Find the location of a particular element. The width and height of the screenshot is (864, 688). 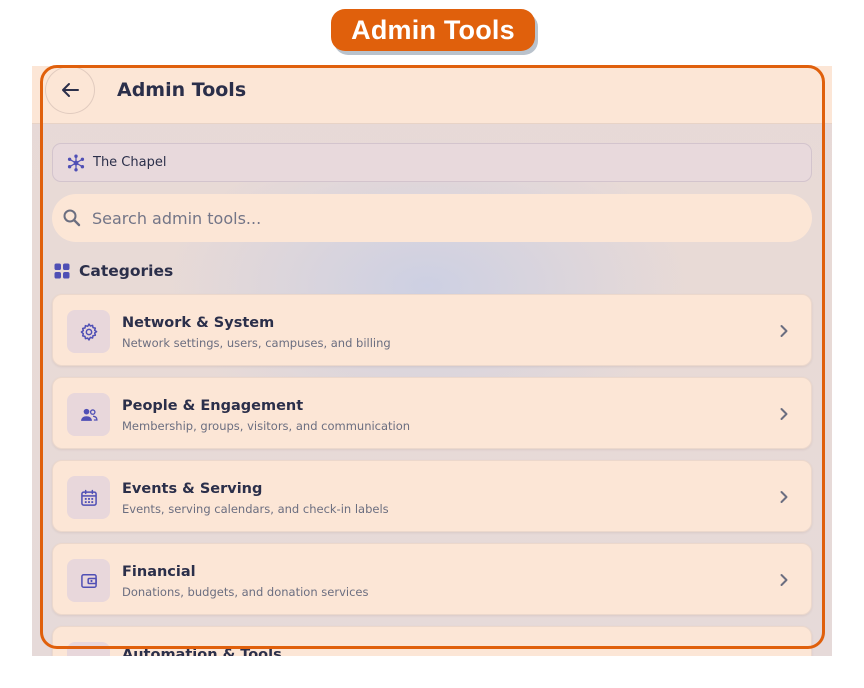

grid-icon is located at coordinates (62, 271).